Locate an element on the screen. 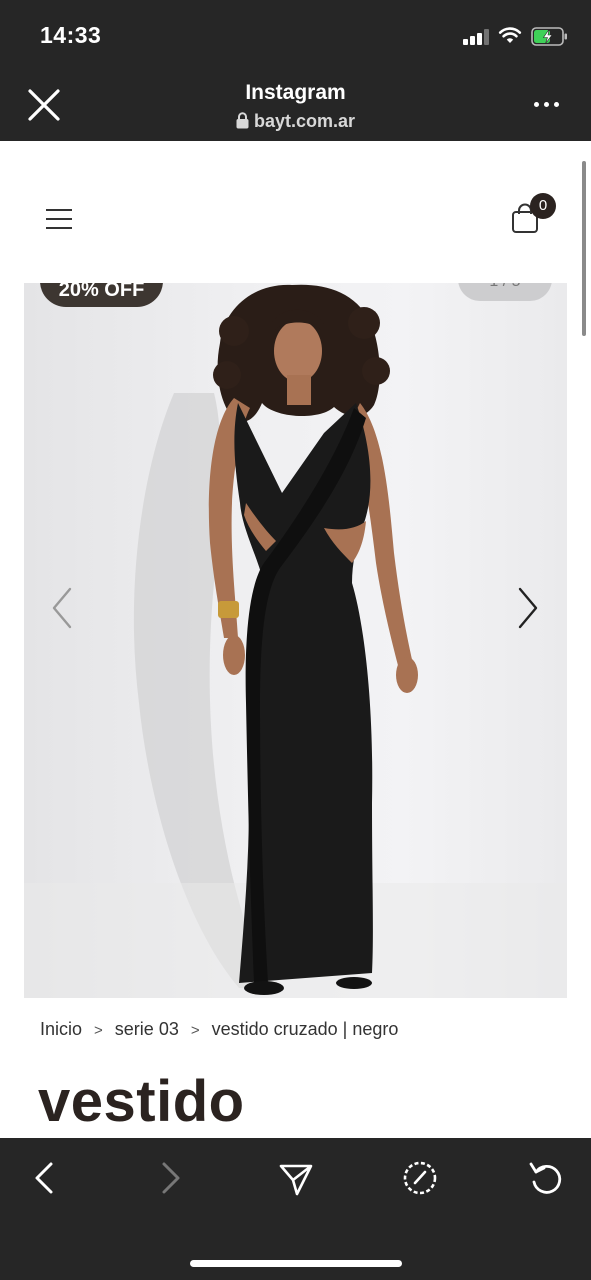 The height and width of the screenshot is (1280, 591). image-counter-badge: 1 / 5 is located at coordinates (505, 292).